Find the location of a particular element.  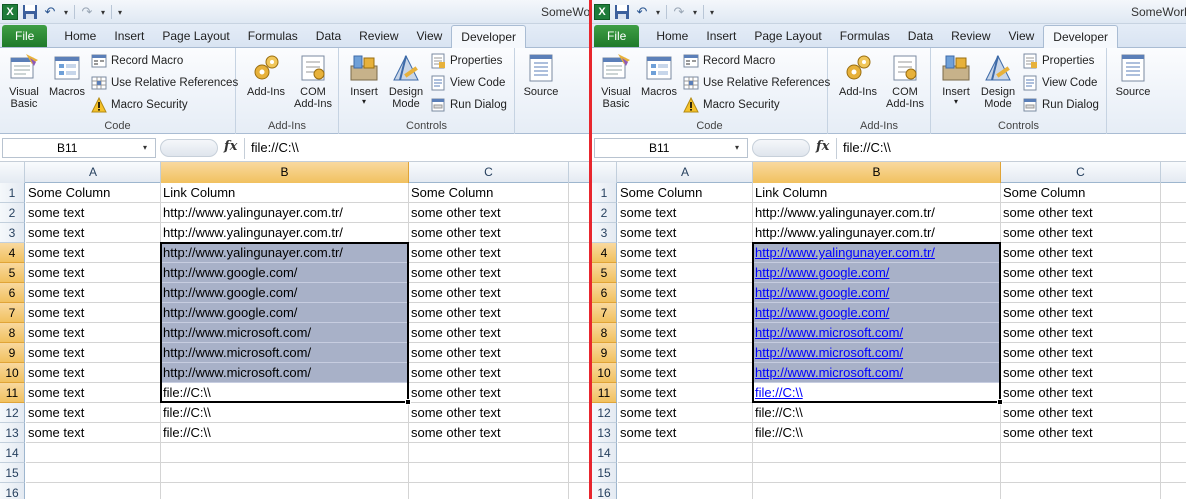

tab-file: File is located at coordinates (25, 36).